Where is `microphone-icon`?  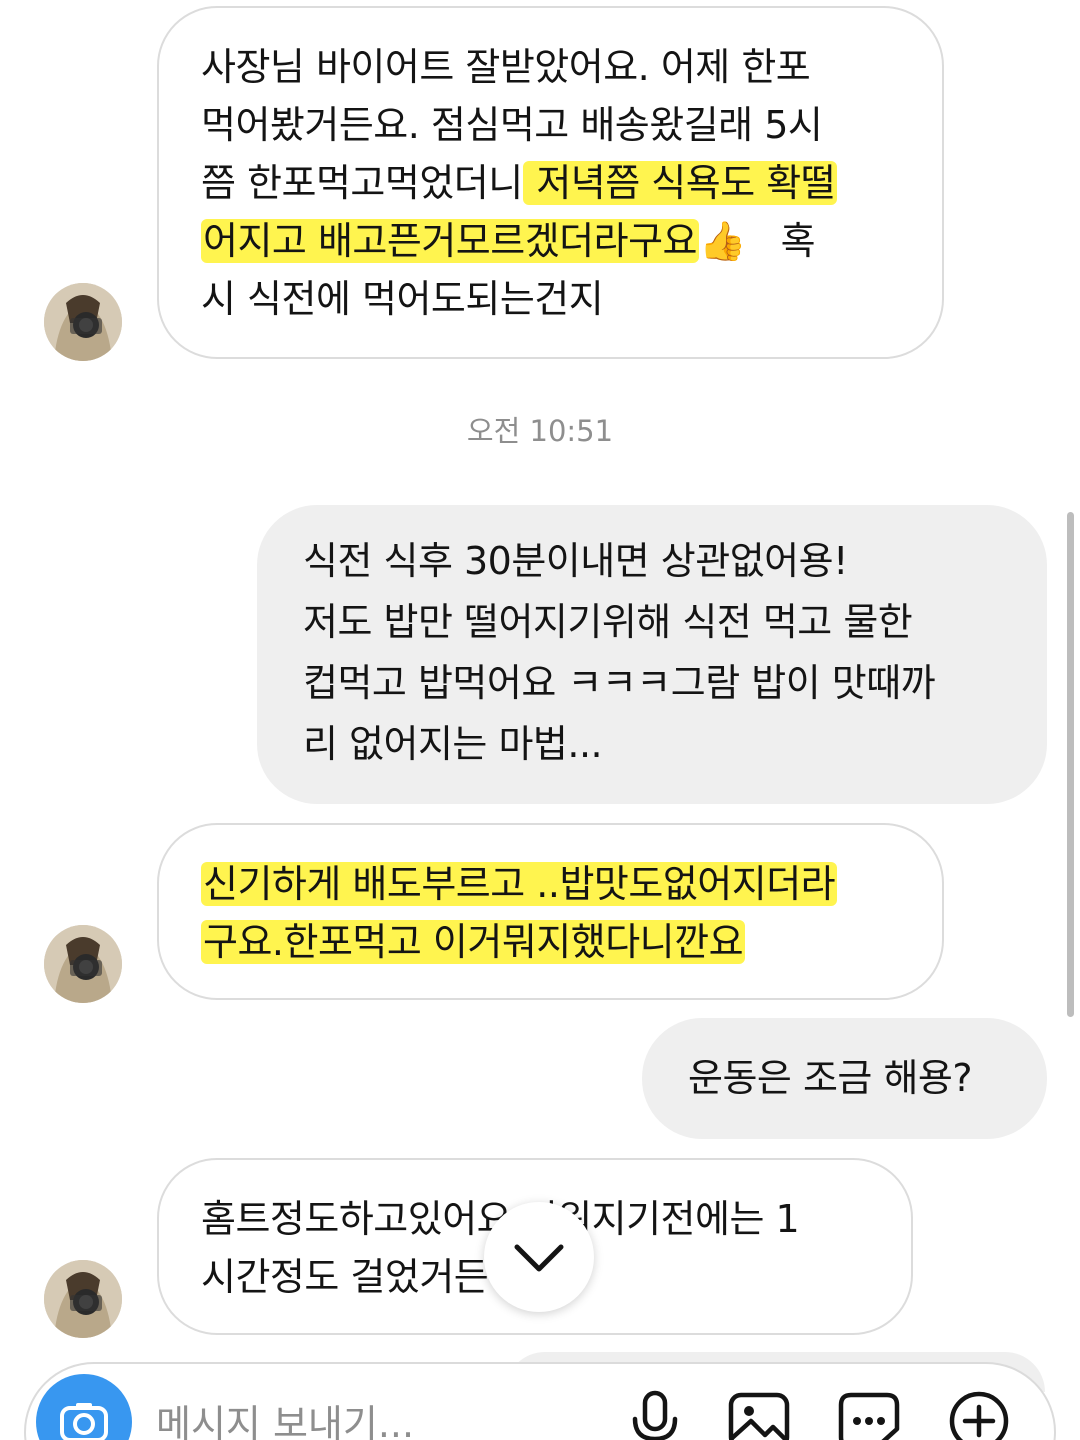 microphone-icon is located at coordinates (655, 1415).